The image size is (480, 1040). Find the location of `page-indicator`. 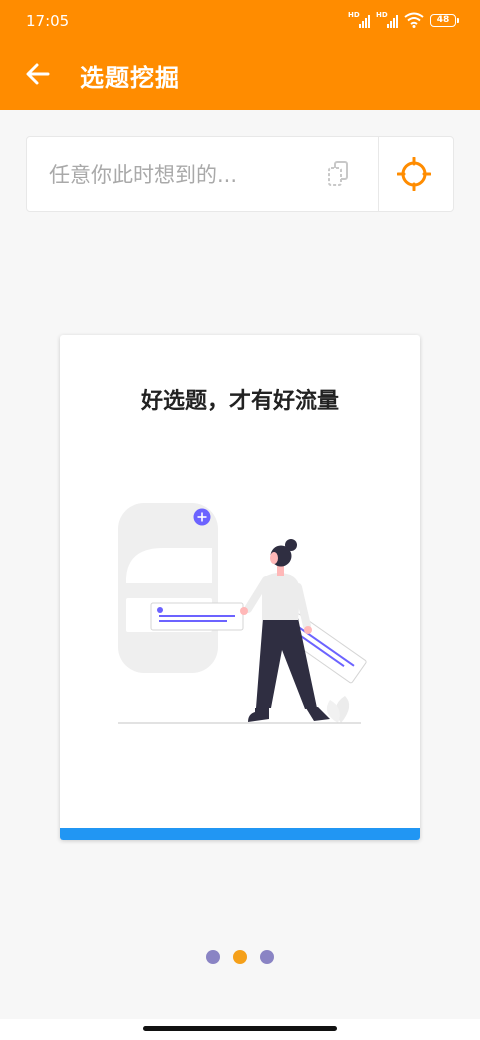

page-indicator is located at coordinates (240, 957).